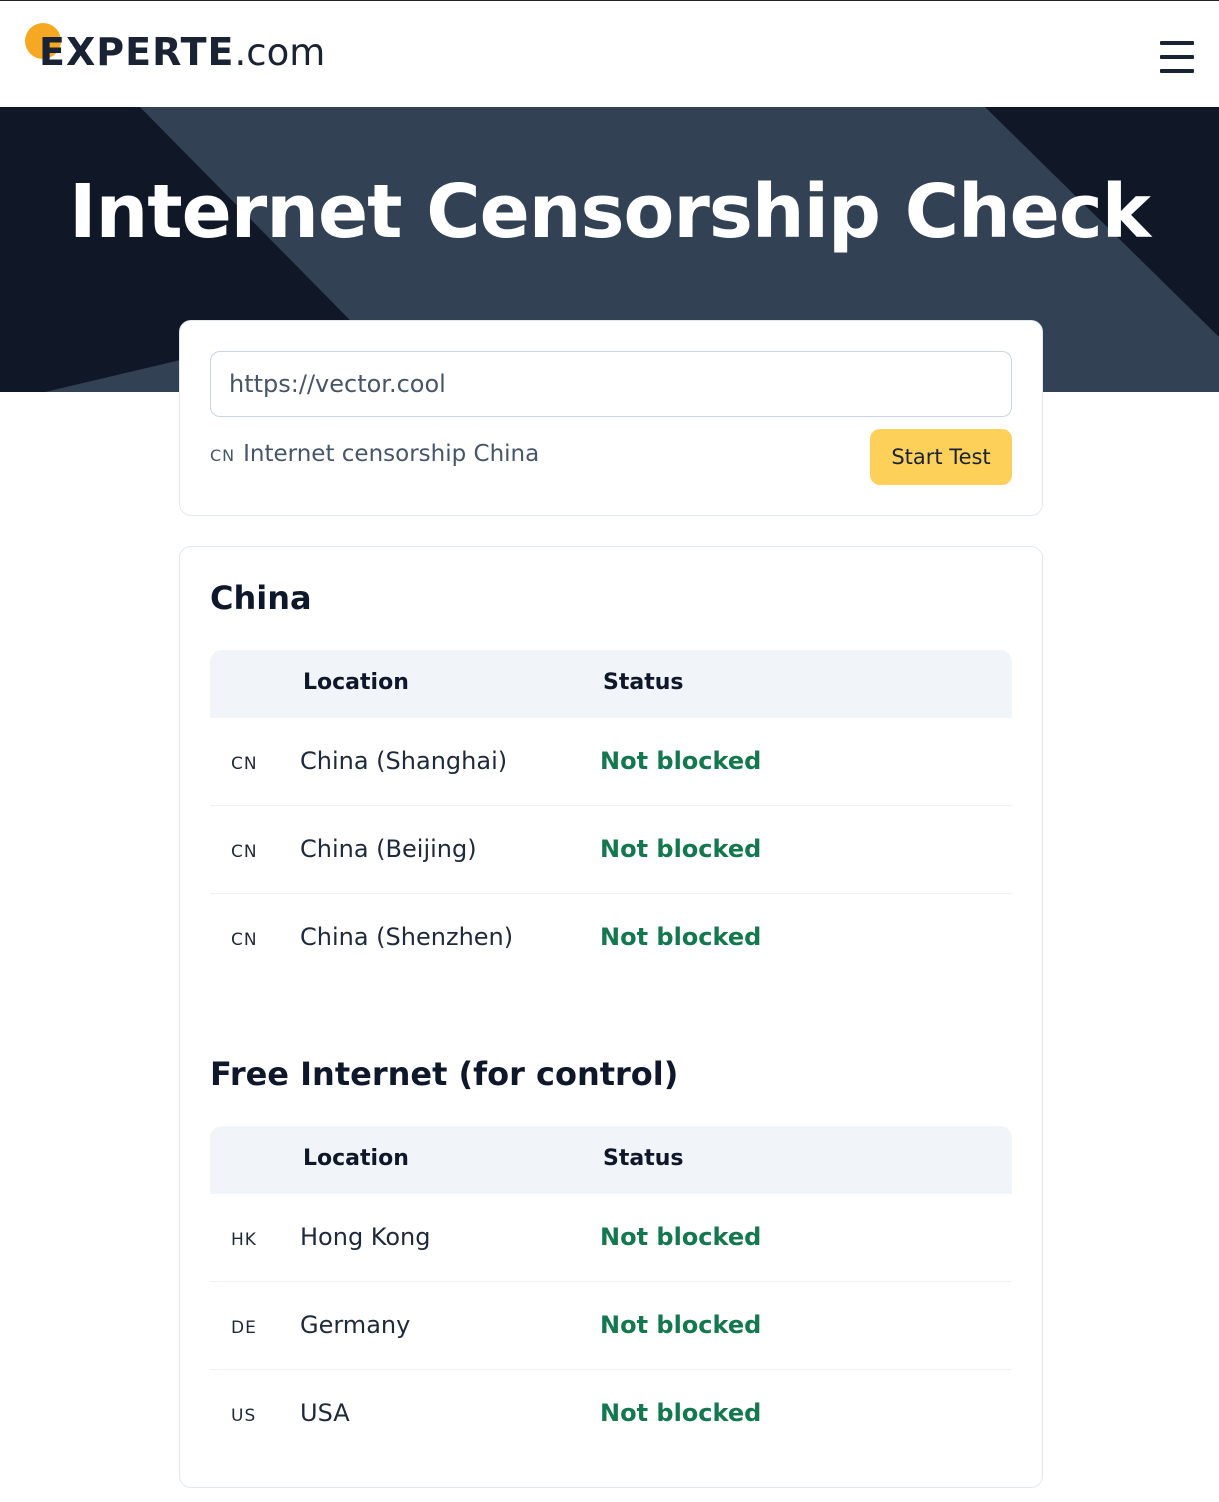  What do you see at coordinates (444, 1074) in the screenshot?
I see `section-title-free-internet: Free Internet (for control)` at bounding box center [444, 1074].